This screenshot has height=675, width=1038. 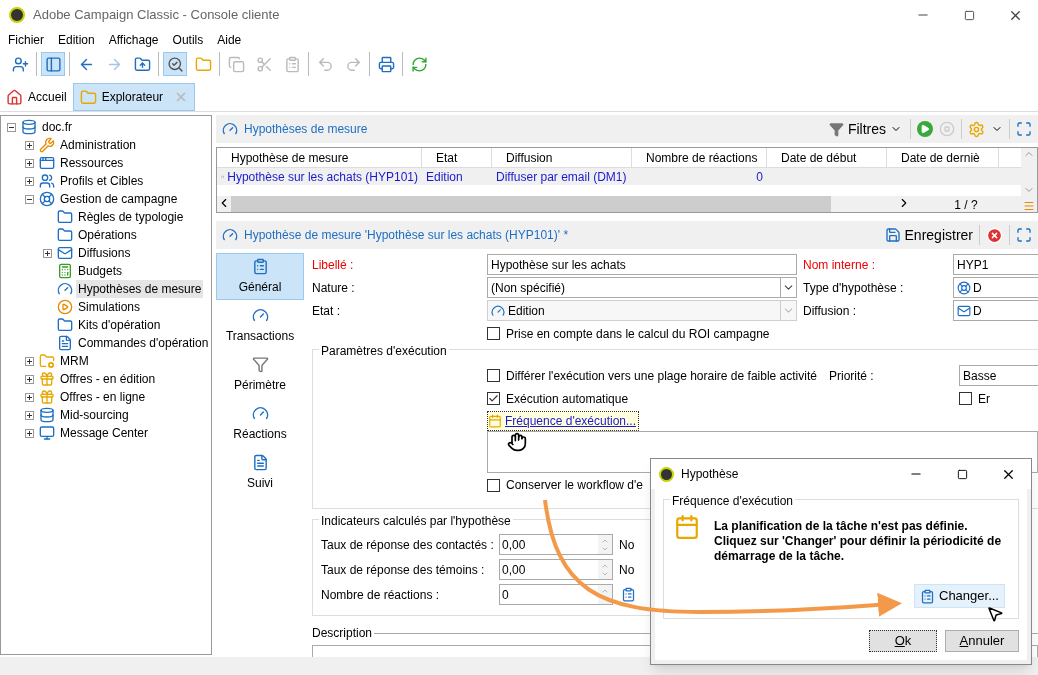 What do you see at coordinates (104, 433) in the screenshot?
I see `tree-item: Message Center` at bounding box center [104, 433].